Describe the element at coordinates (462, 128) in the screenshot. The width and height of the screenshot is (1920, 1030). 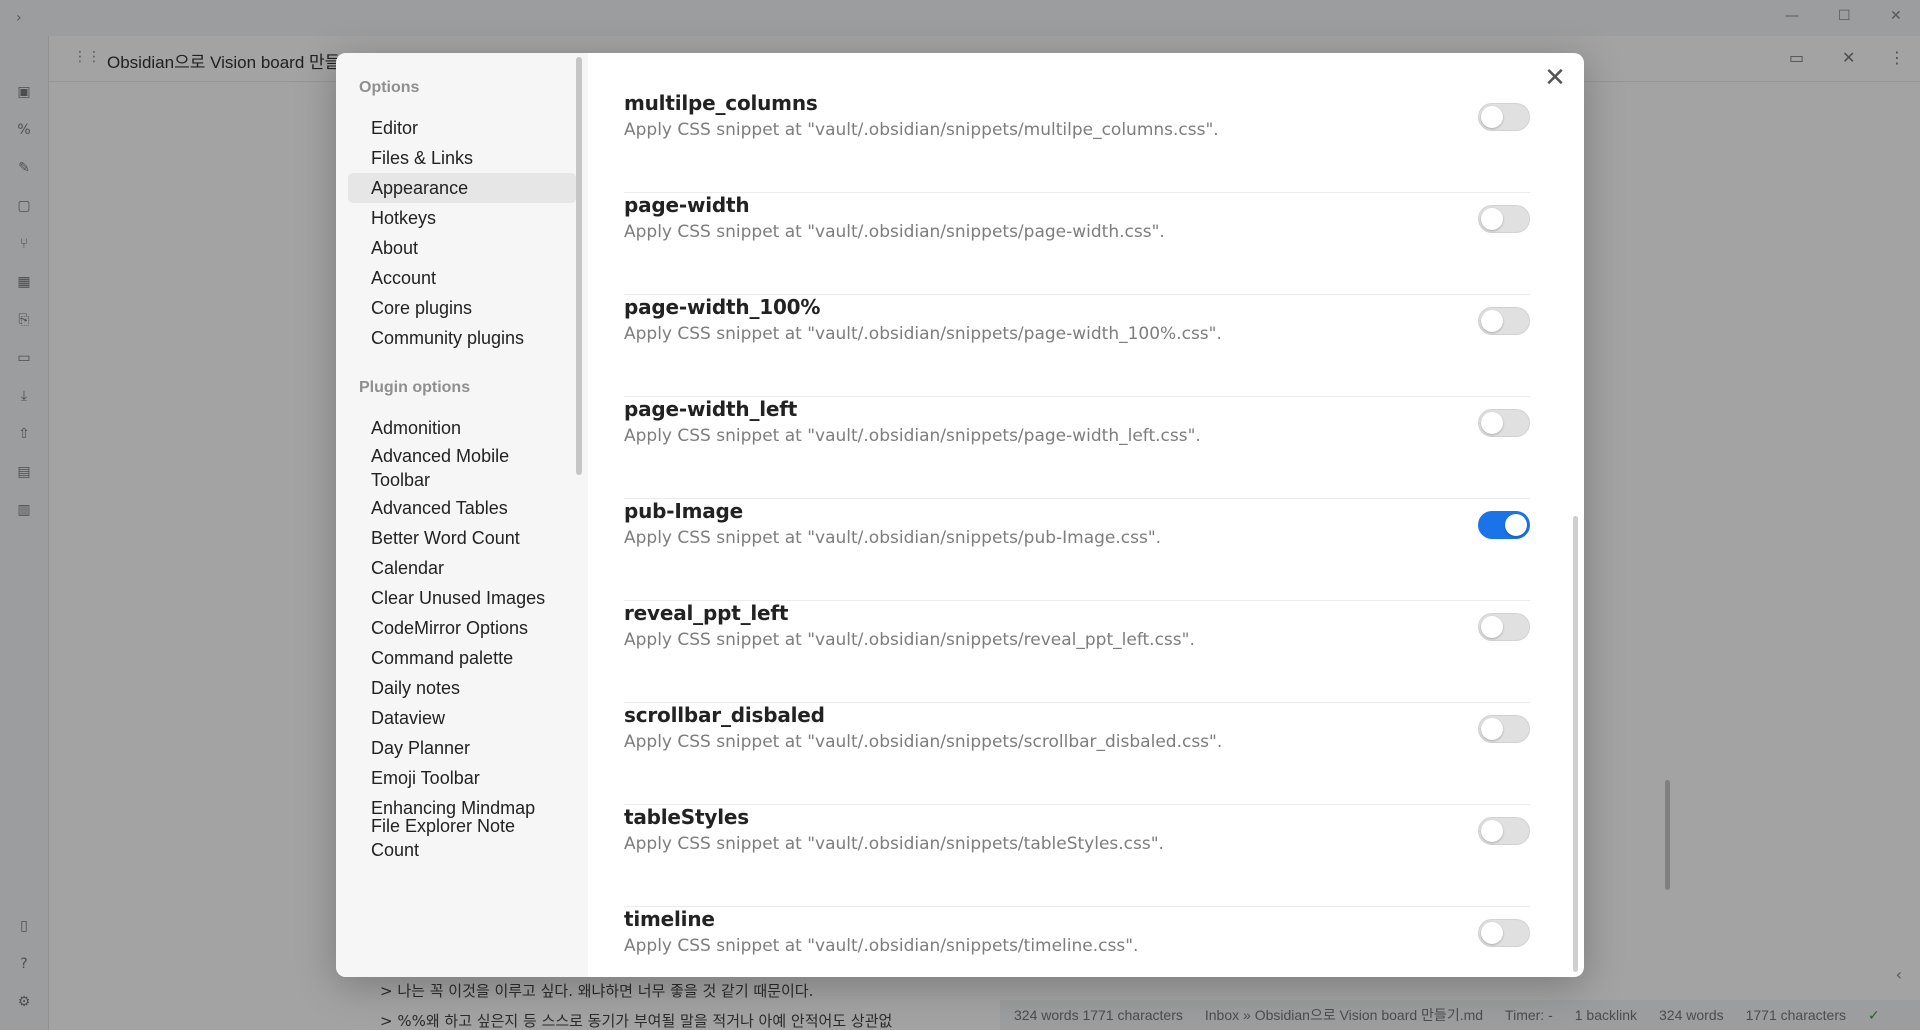
I see `sidebar-item-editor: Editor` at that location.